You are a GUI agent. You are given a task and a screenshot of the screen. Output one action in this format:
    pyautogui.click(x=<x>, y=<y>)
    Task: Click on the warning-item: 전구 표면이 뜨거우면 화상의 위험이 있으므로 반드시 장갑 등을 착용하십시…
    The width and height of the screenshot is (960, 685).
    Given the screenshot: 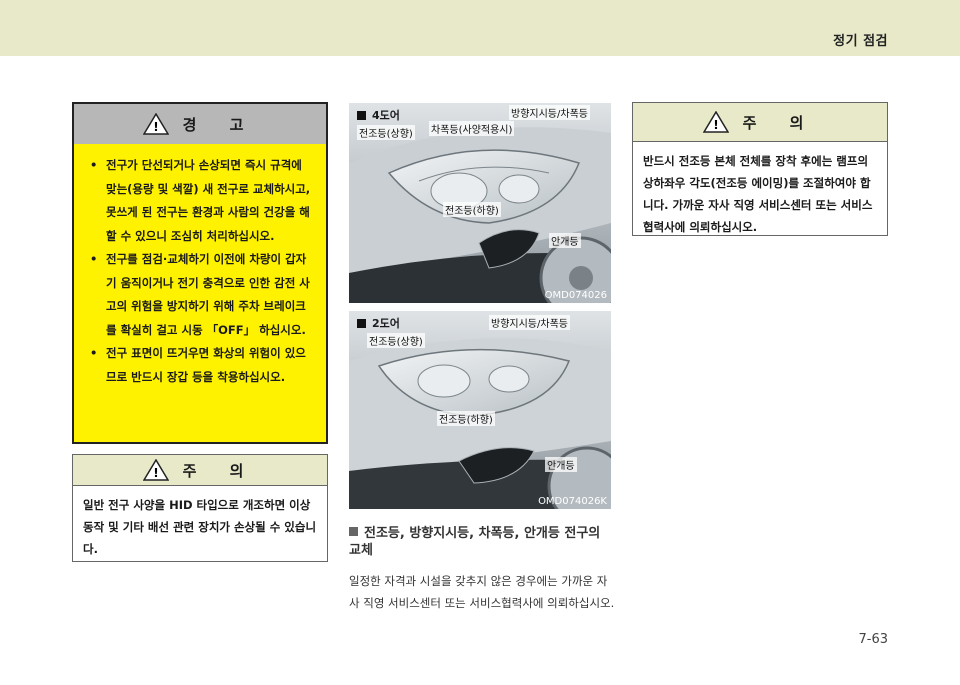 What is the action you would take?
    pyautogui.click(x=199, y=365)
    